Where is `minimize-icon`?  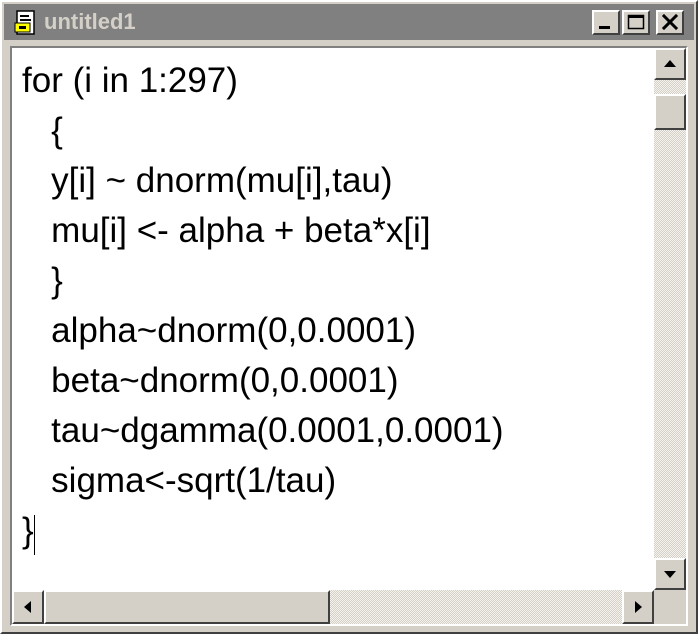
minimize-icon is located at coordinates (604, 27).